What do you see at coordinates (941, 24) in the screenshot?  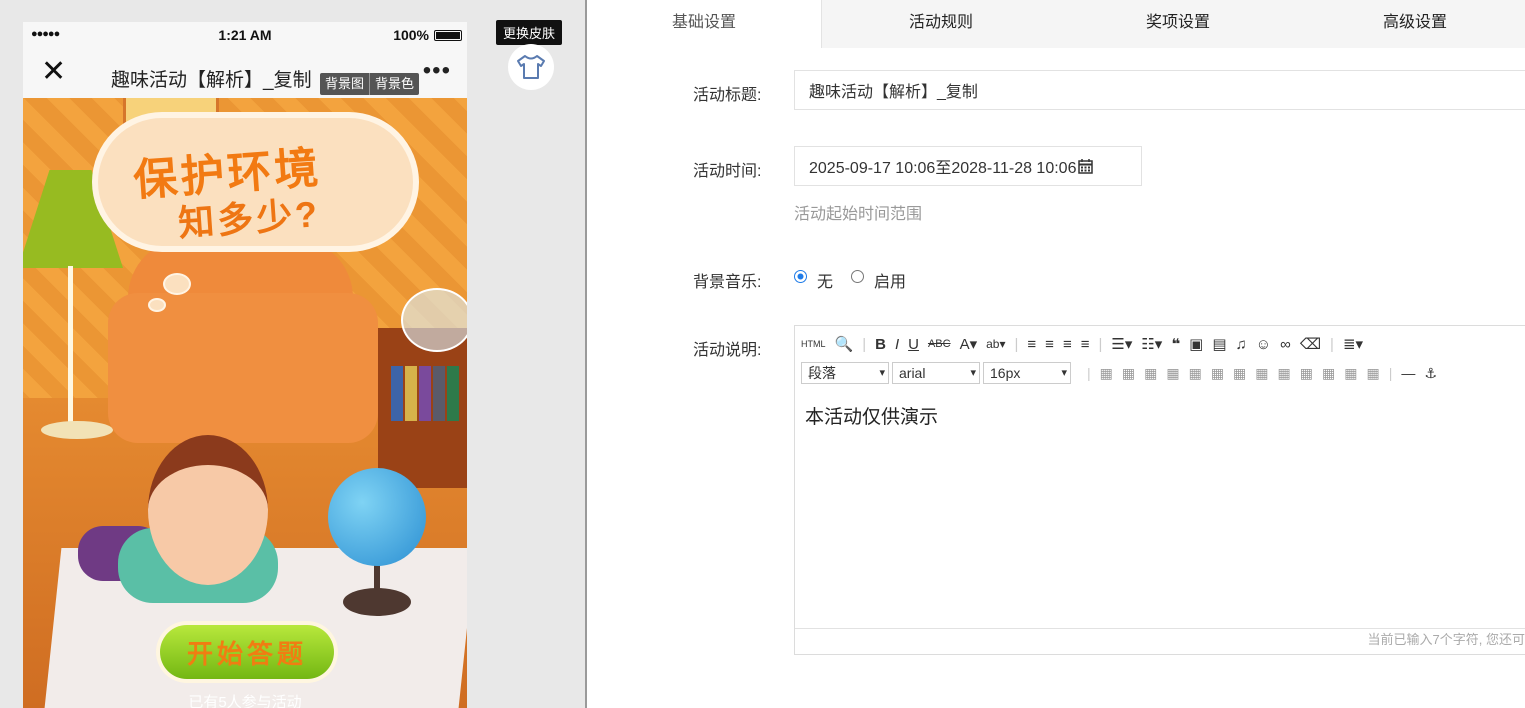 I see `tab-activity-rules: 活动规则` at bounding box center [941, 24].